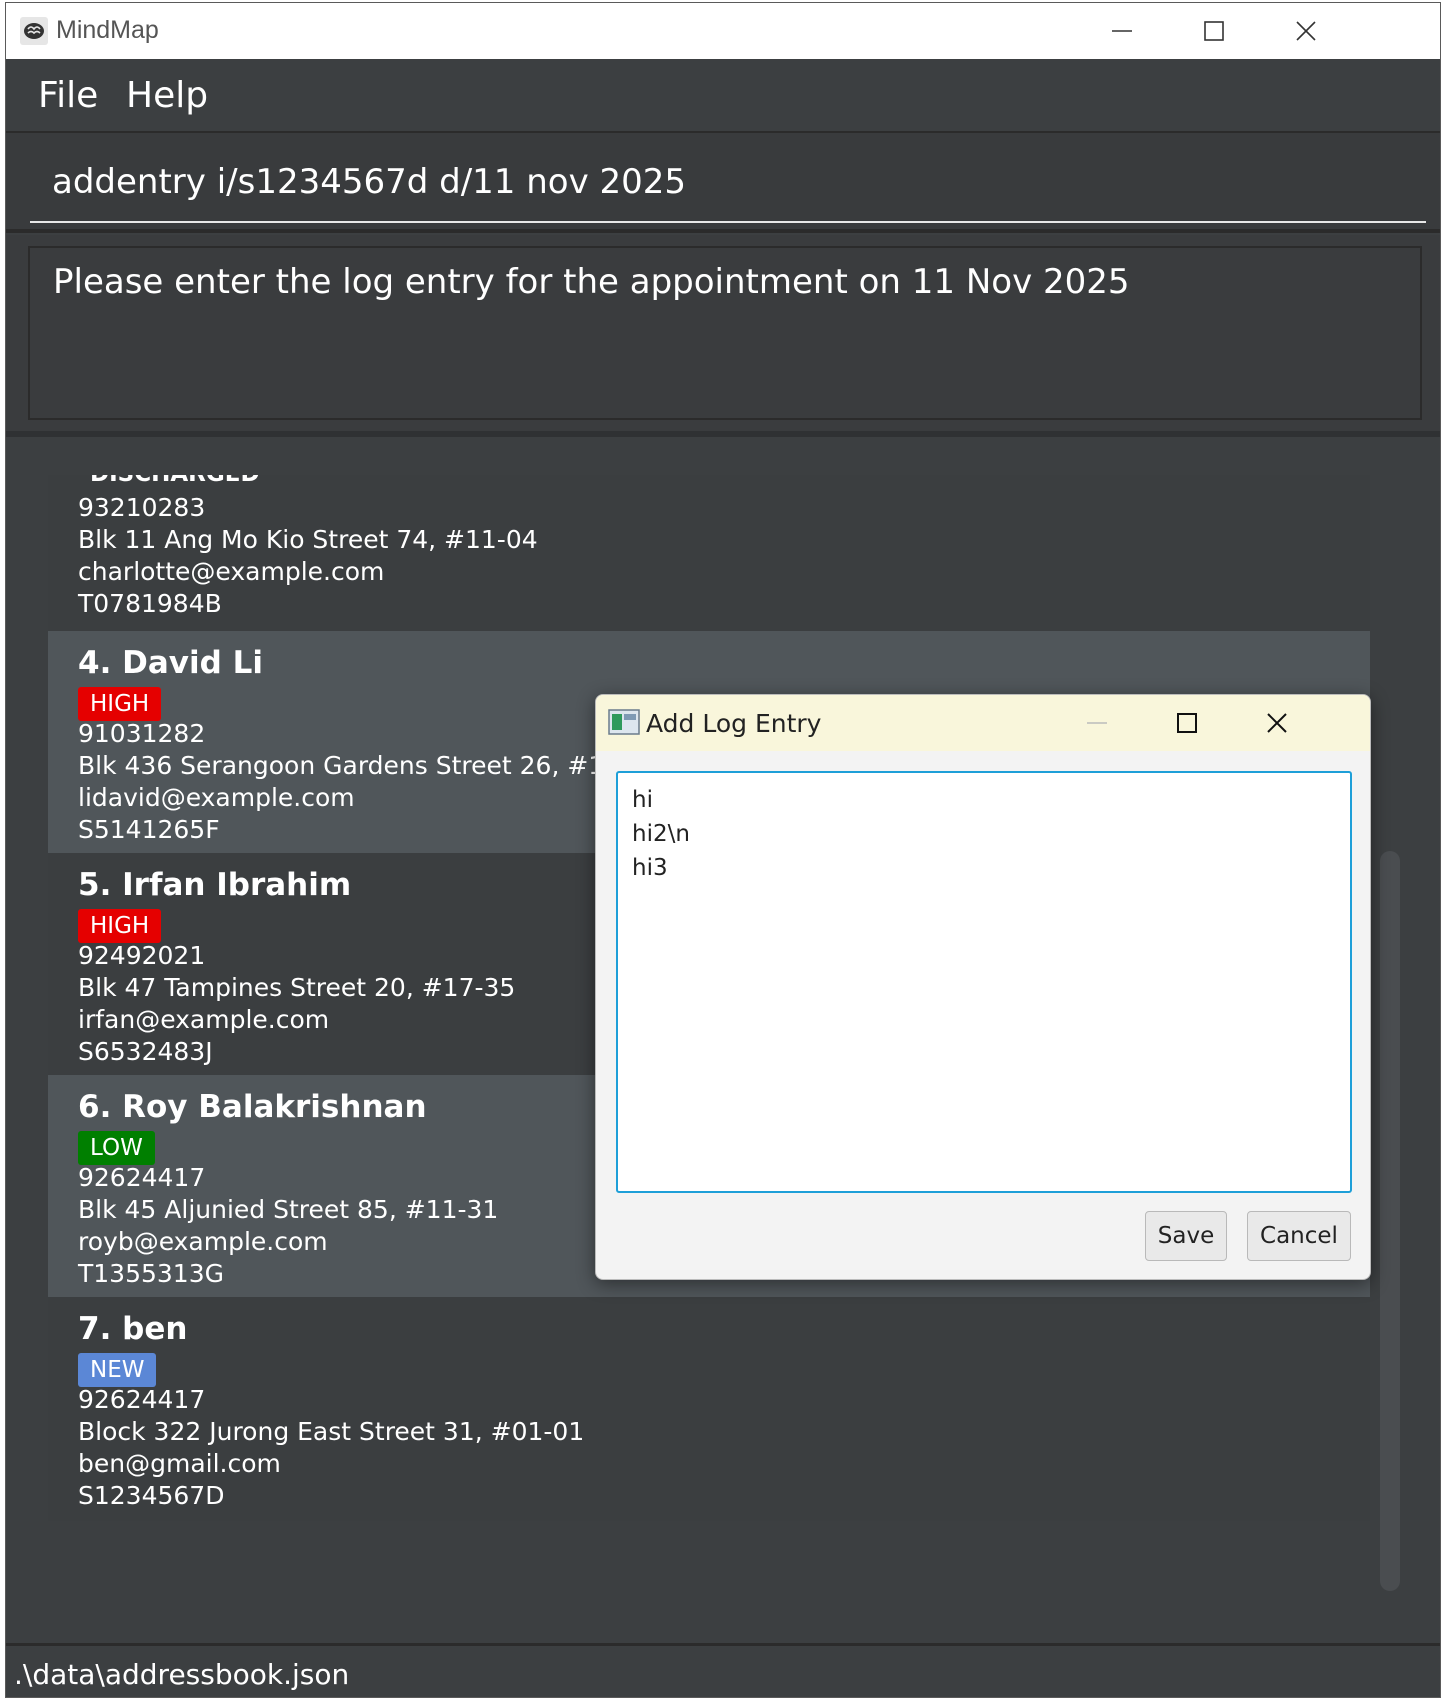 This screenshot has height=1698, width=1442. Describe the element at coordinates (983, 723) in the screenshot. I see `dialog-titlebar: Add Log Entry` at that location.